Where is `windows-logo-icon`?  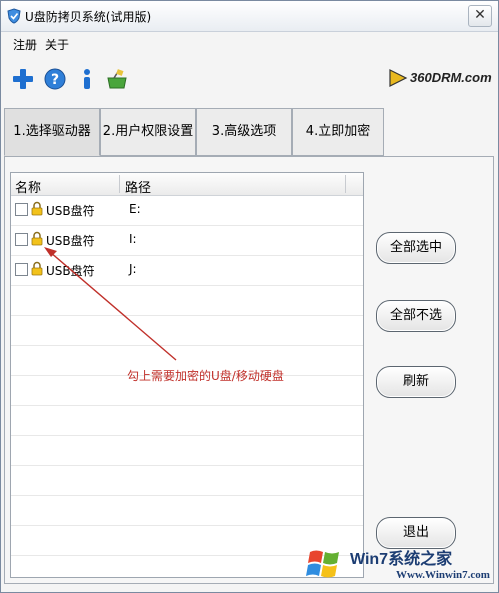 windows-logo-icon is located at coordinates (322, 564).